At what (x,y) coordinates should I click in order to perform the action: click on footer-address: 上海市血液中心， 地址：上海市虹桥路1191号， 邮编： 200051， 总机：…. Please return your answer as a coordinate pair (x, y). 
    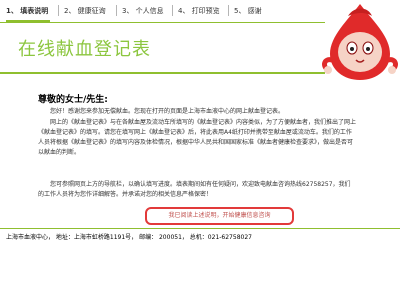
    Looking at the image, I should click on (129, 237).